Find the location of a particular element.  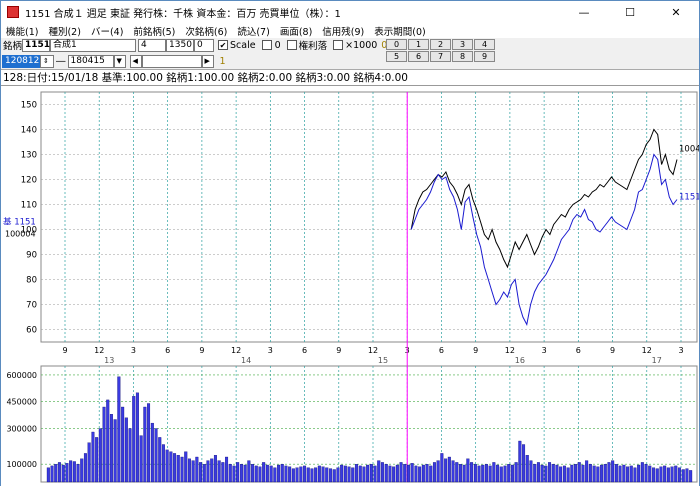

x1000-checkbox is located at coordinates (338, 45).